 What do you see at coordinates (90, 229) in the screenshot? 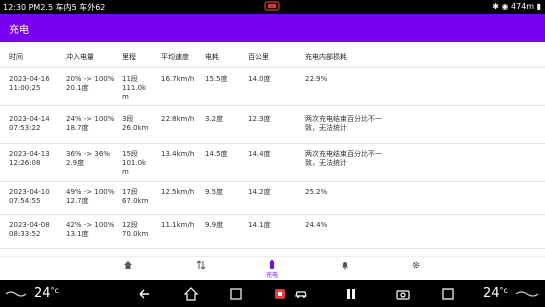
I see `cell-charge: 42% -> 100% 13.1度` at bounding box center [90, 229].